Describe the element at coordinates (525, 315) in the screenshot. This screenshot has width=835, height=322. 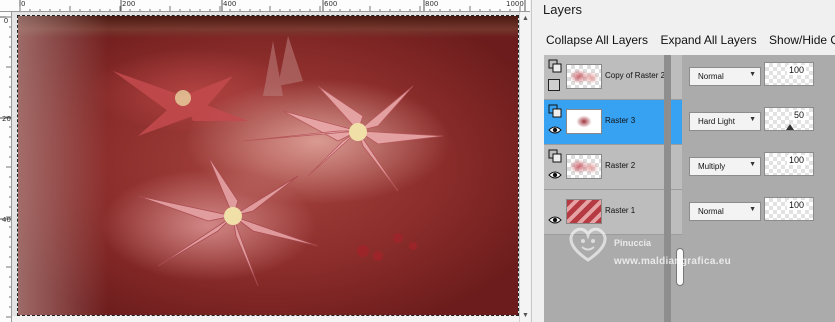
I see `scroll-down-icon: ▼` at that location.